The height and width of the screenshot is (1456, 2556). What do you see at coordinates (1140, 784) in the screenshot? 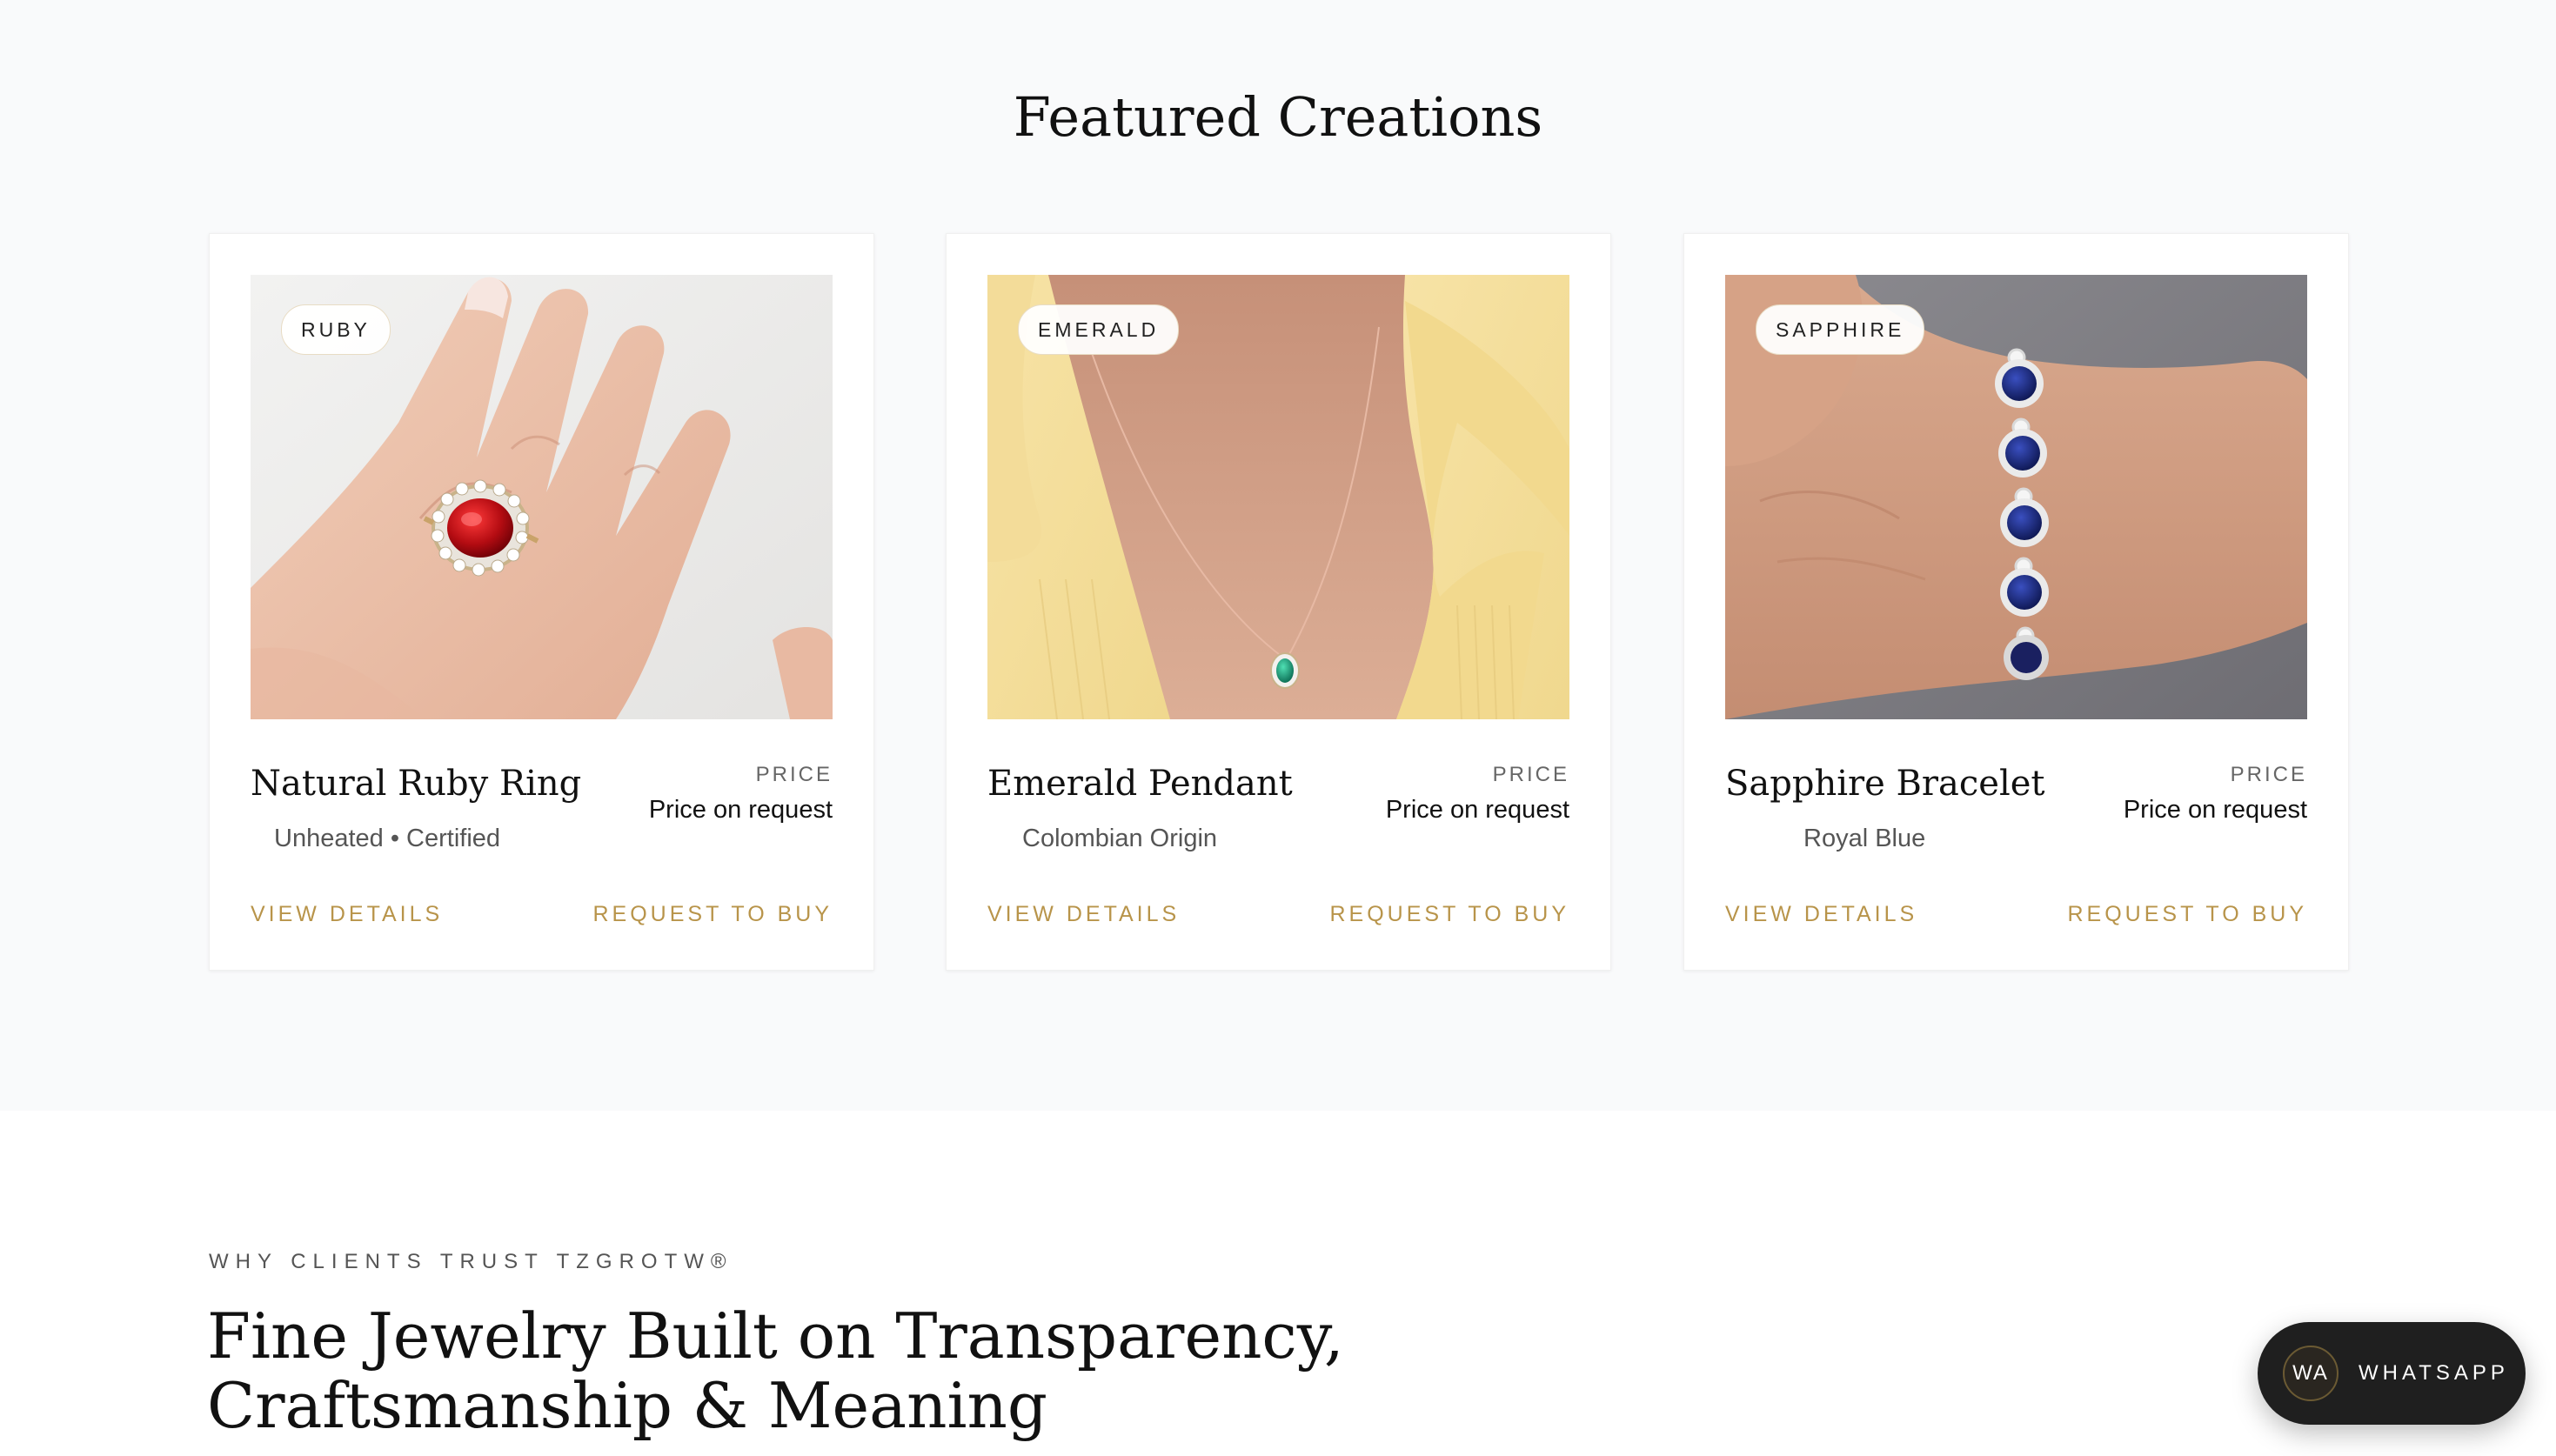
I see `product-name: Emerald Pendant` at bounding box center [1140, 784].